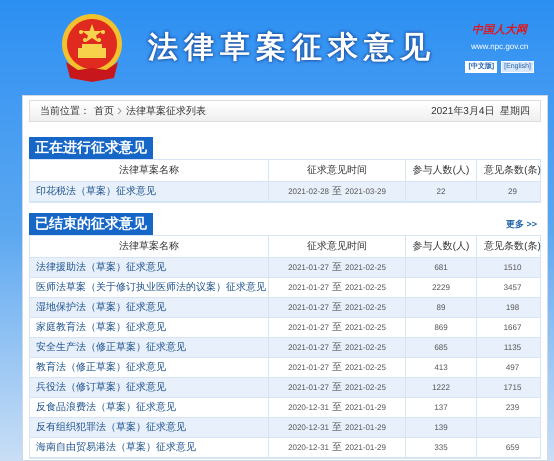 This screenshot has height=461, width=554. Describe the element at coordinates (101, 367) in the screenshot. I see `draft-link: 教育法（修正草案）征求意见` at that location.